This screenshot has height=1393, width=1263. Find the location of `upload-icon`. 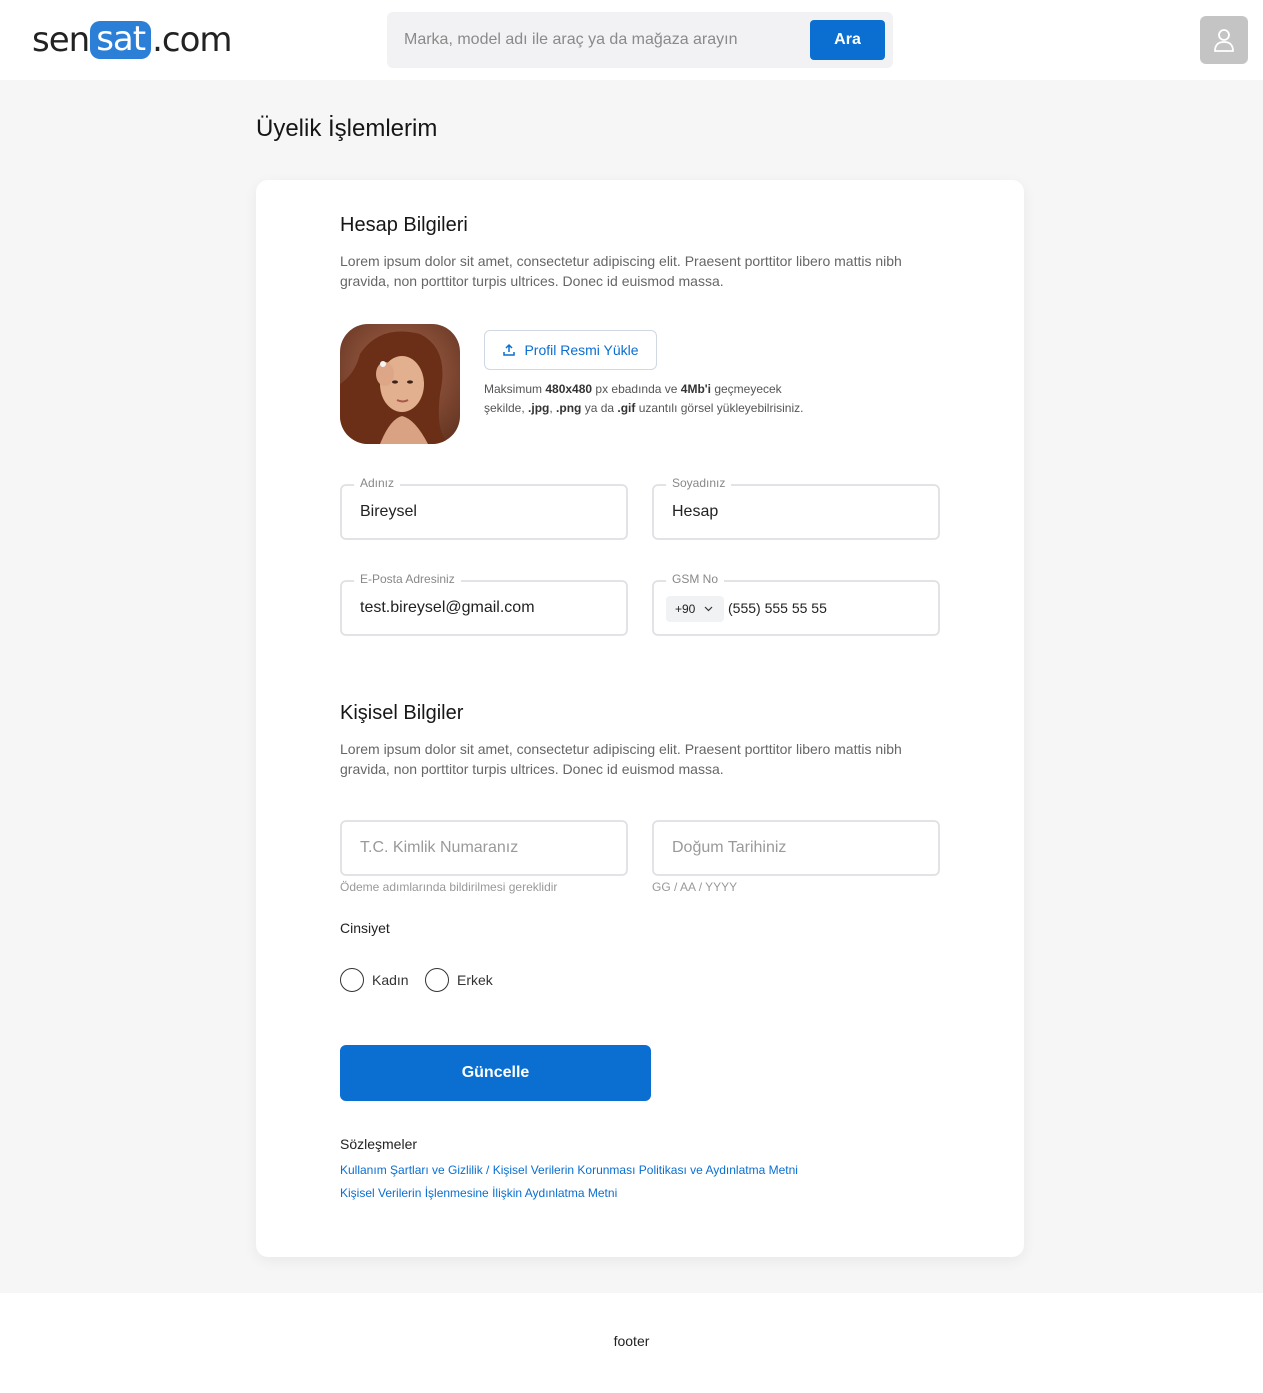

upload-icon is located at coordinates (509, 349).